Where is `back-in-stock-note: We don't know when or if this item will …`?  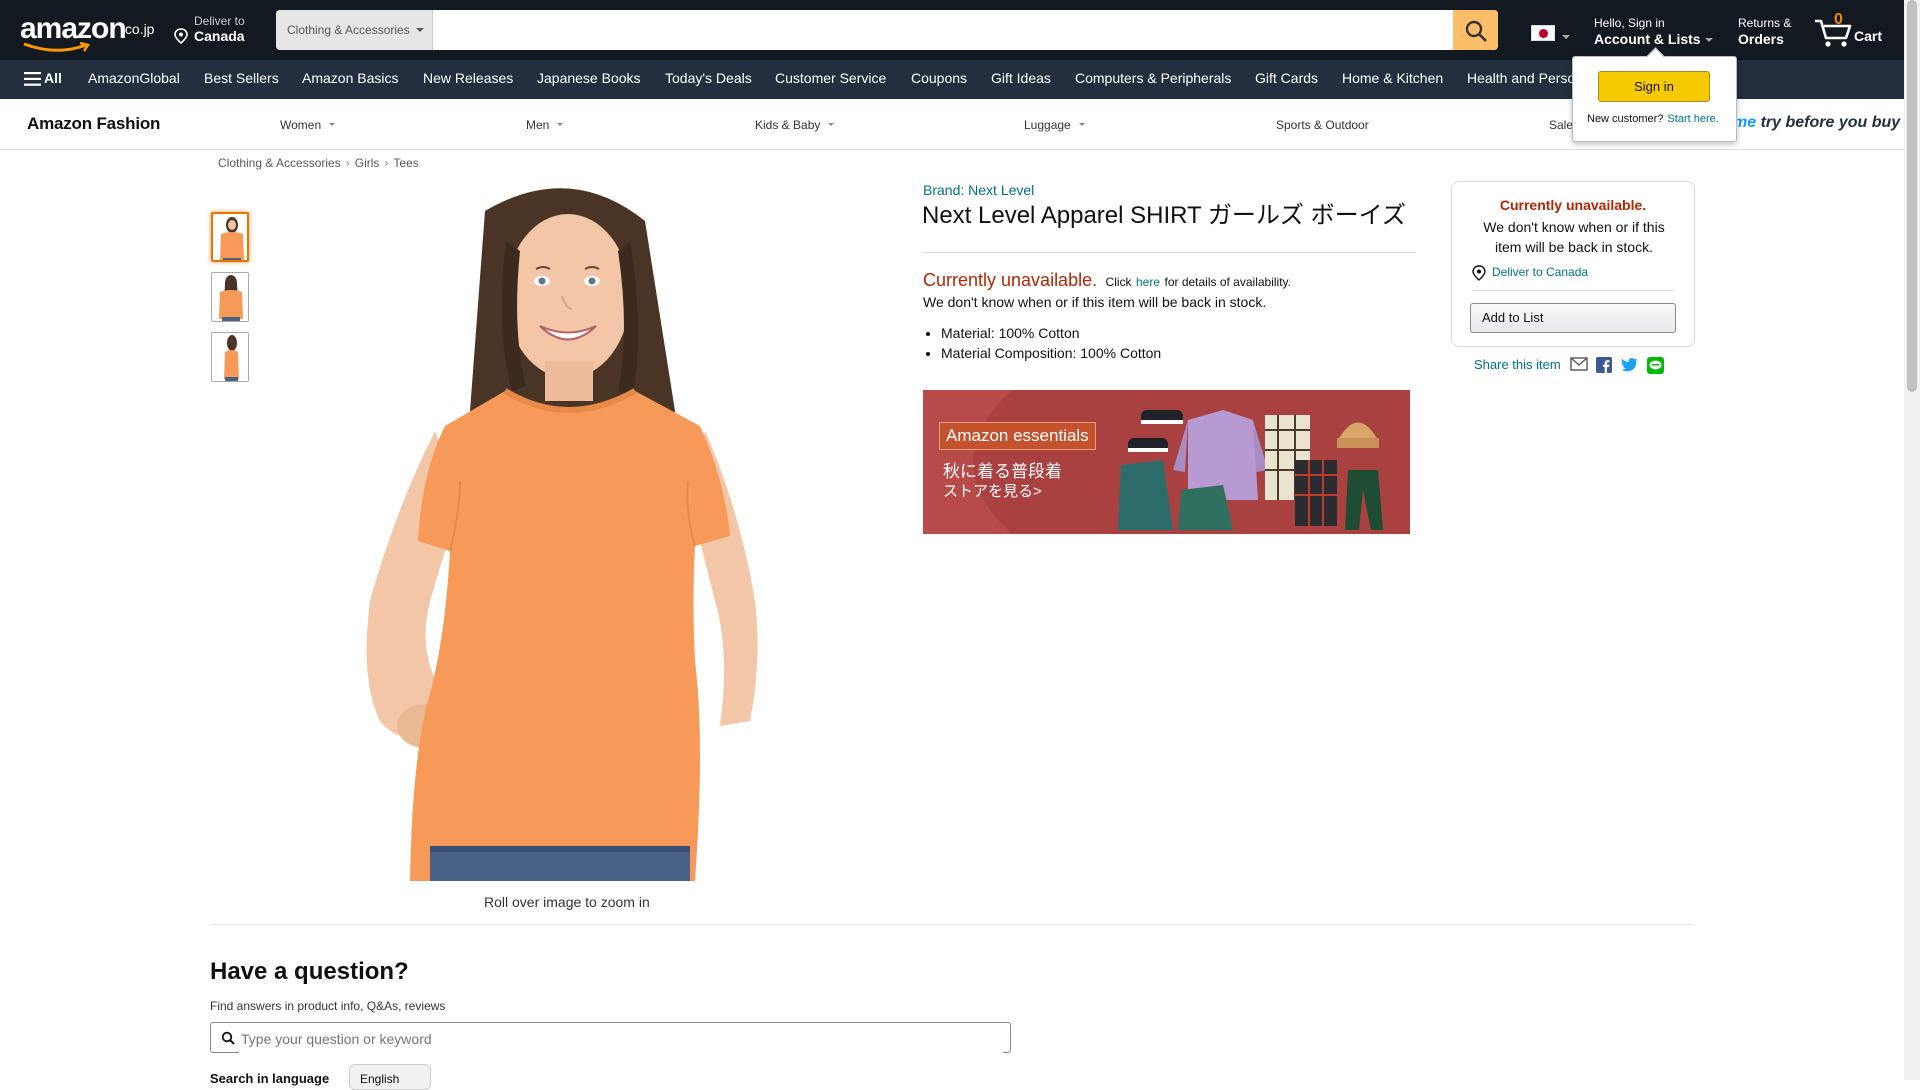 back-in-stock-note: We don't know when or if this item will … is located at coordinates (1095, 302).